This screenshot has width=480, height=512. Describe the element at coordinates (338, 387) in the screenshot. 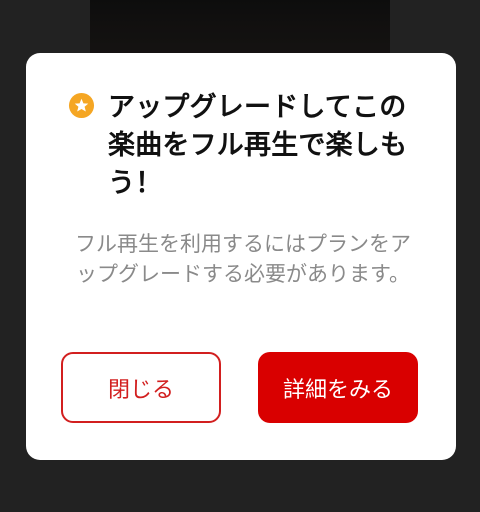

I see `details-button: 詳細をみる` at that location.